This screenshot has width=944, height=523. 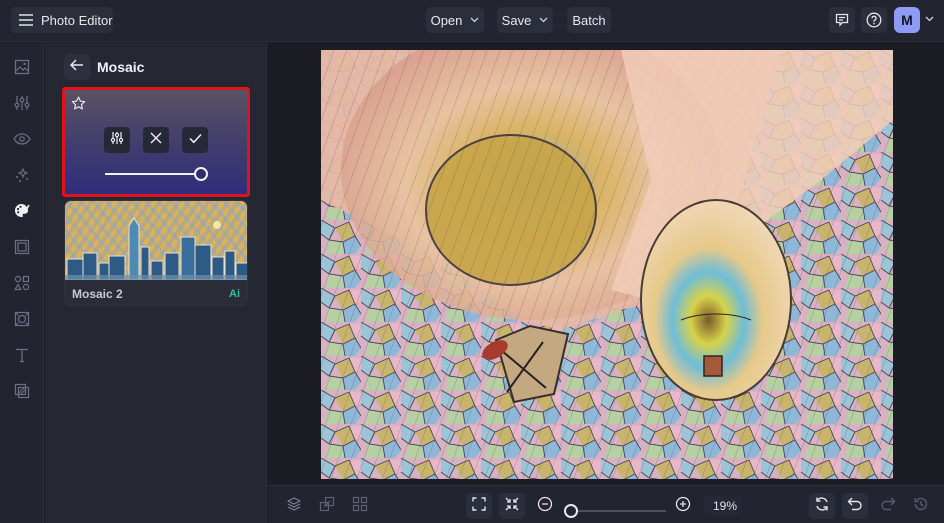 I want to click on collapse-icon, so click(x=512, y=506).